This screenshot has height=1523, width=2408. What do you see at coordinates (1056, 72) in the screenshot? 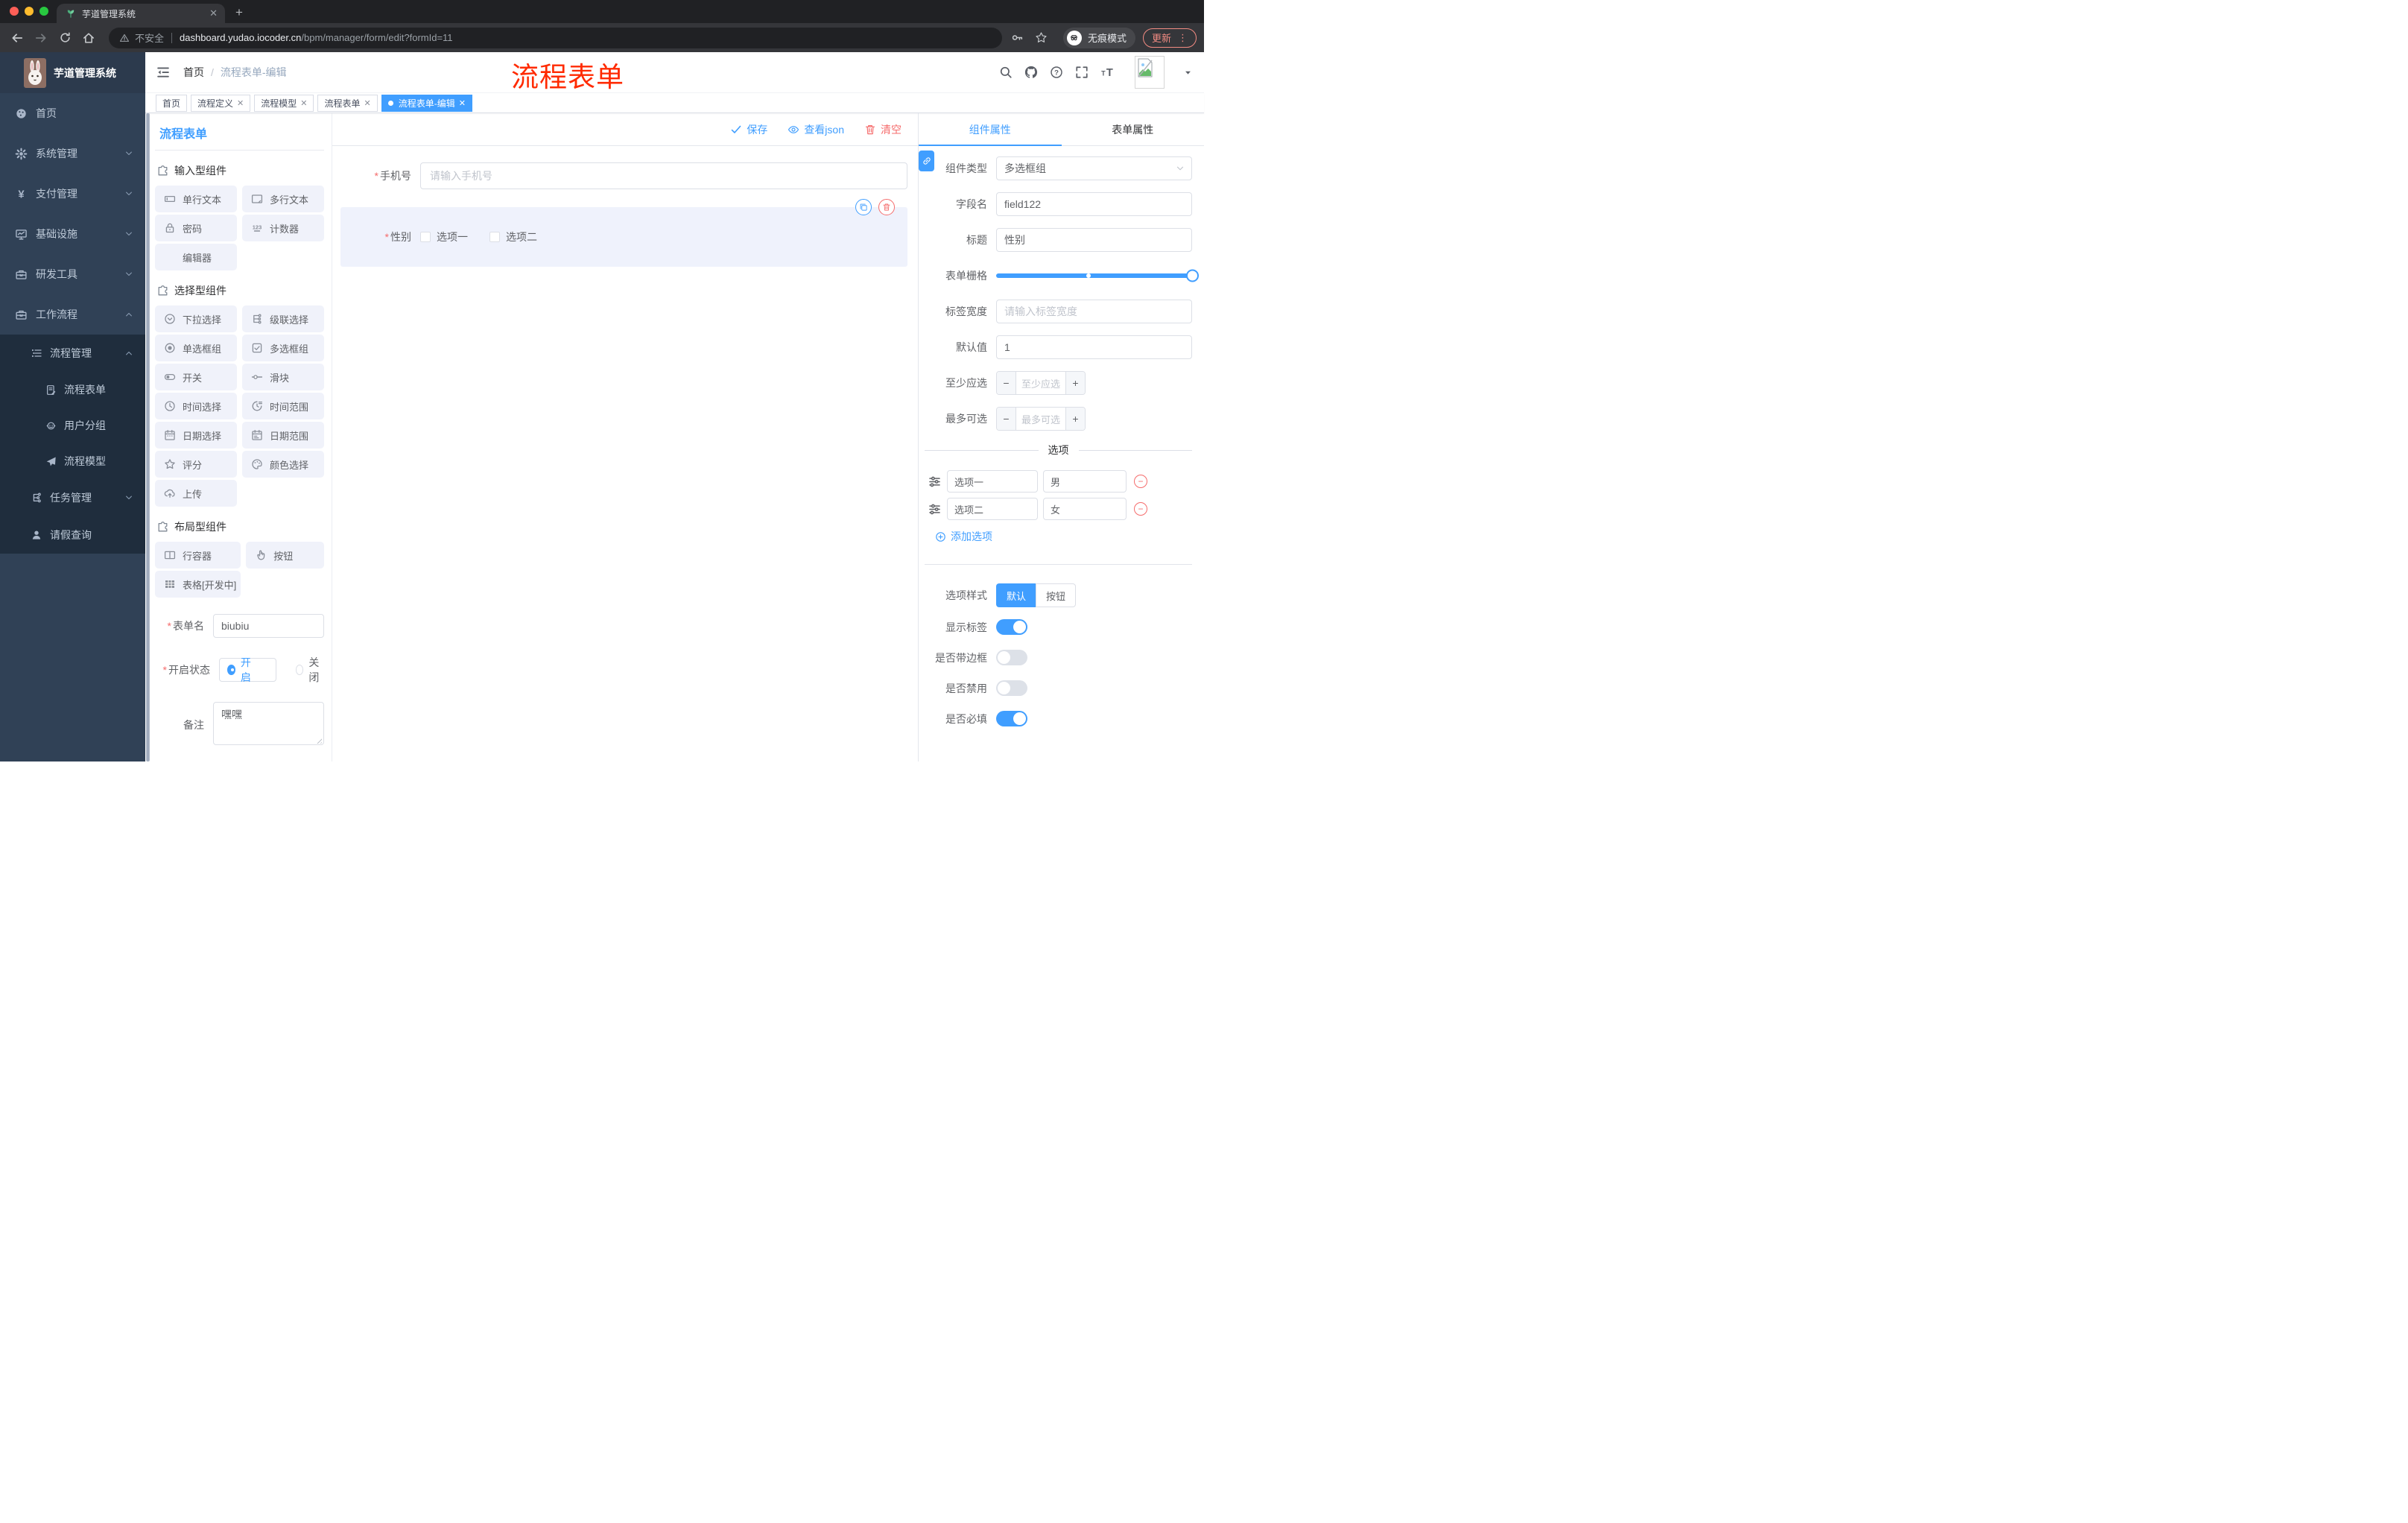
I see `help-icon: ?` at bounding box center [1056, 72].